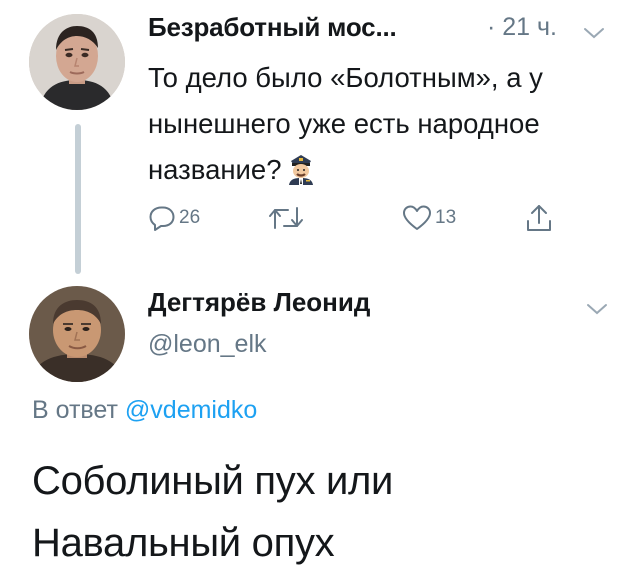 The height and width of the screenshot is (580, 640). Describe the element at coordinates (446, 217) in the screenshot. I see `like-count: 13` at that location.